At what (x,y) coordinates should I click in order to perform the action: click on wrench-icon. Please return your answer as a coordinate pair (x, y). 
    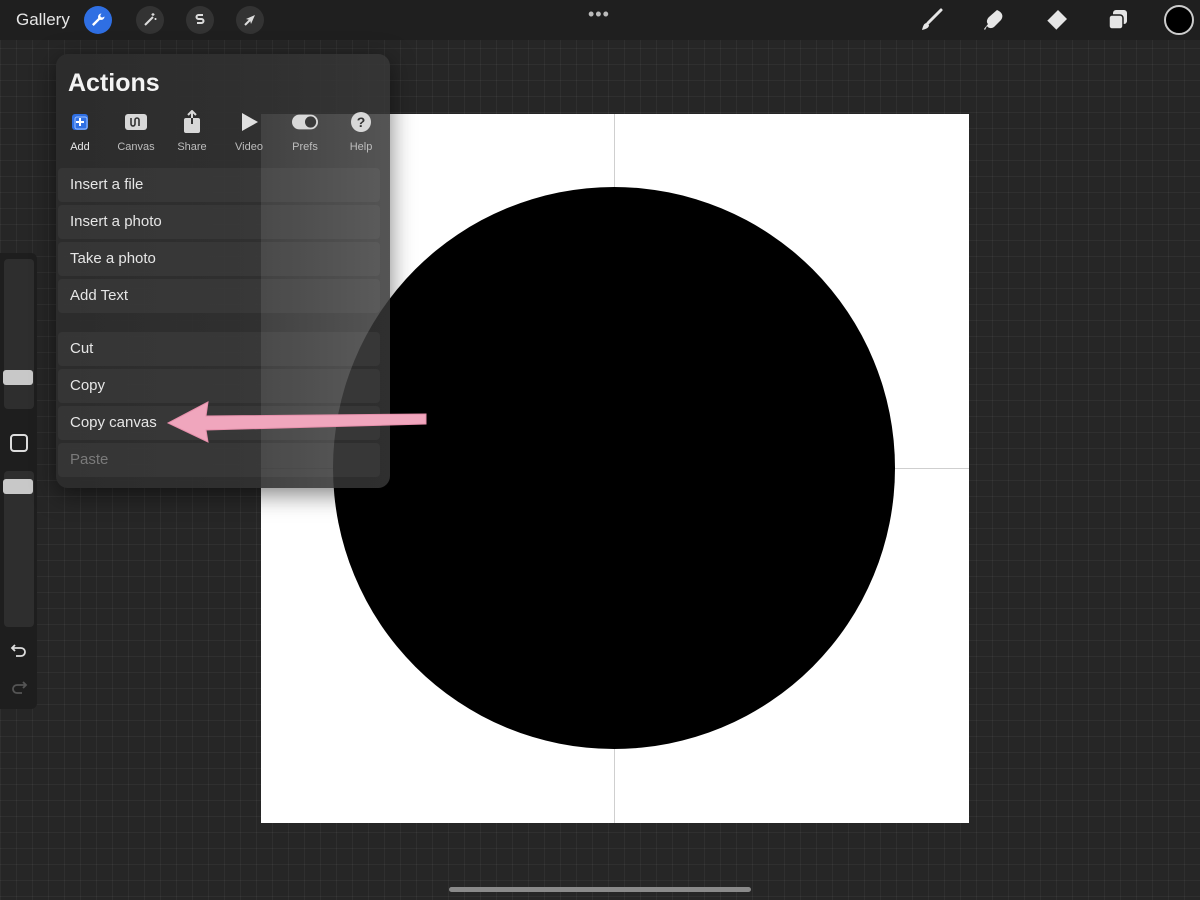
    Looking at the image, I should click on (98, 20).